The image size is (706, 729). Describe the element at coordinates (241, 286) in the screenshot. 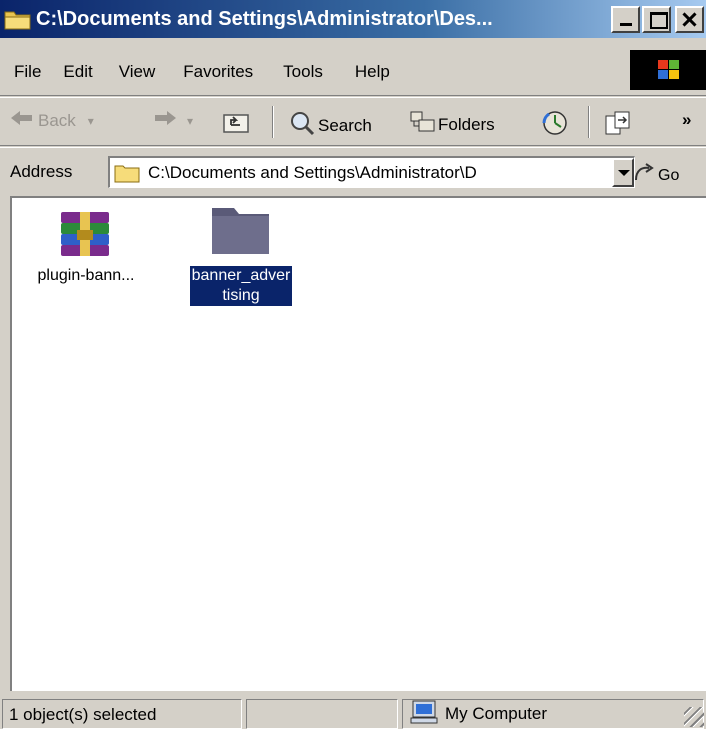

I see `file-name: banner_adver tising` at that location.